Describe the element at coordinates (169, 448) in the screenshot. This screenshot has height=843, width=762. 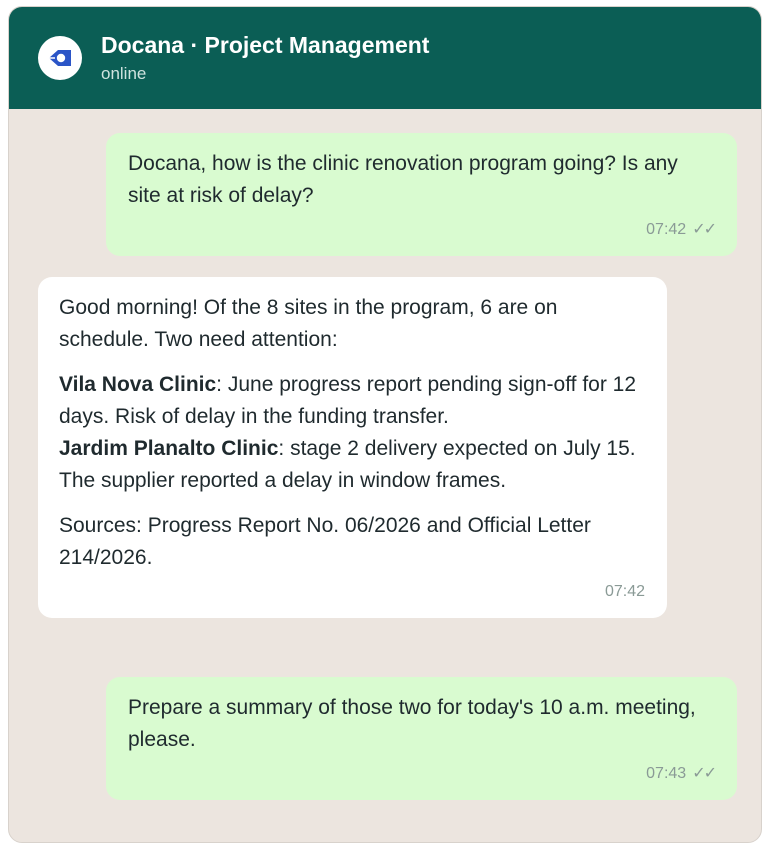
I see `site-name: Jardim Planalto Clinic` at that location.